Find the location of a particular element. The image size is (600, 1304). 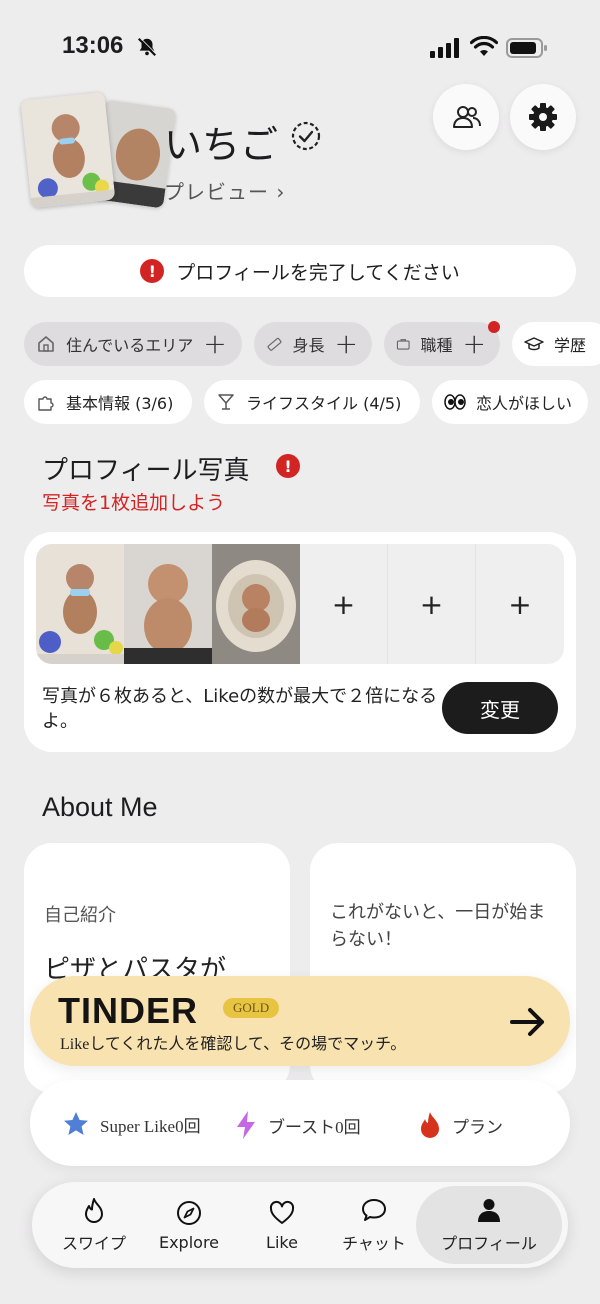

boost-count: ブースト0回 is located at coordinates (297, 1125).